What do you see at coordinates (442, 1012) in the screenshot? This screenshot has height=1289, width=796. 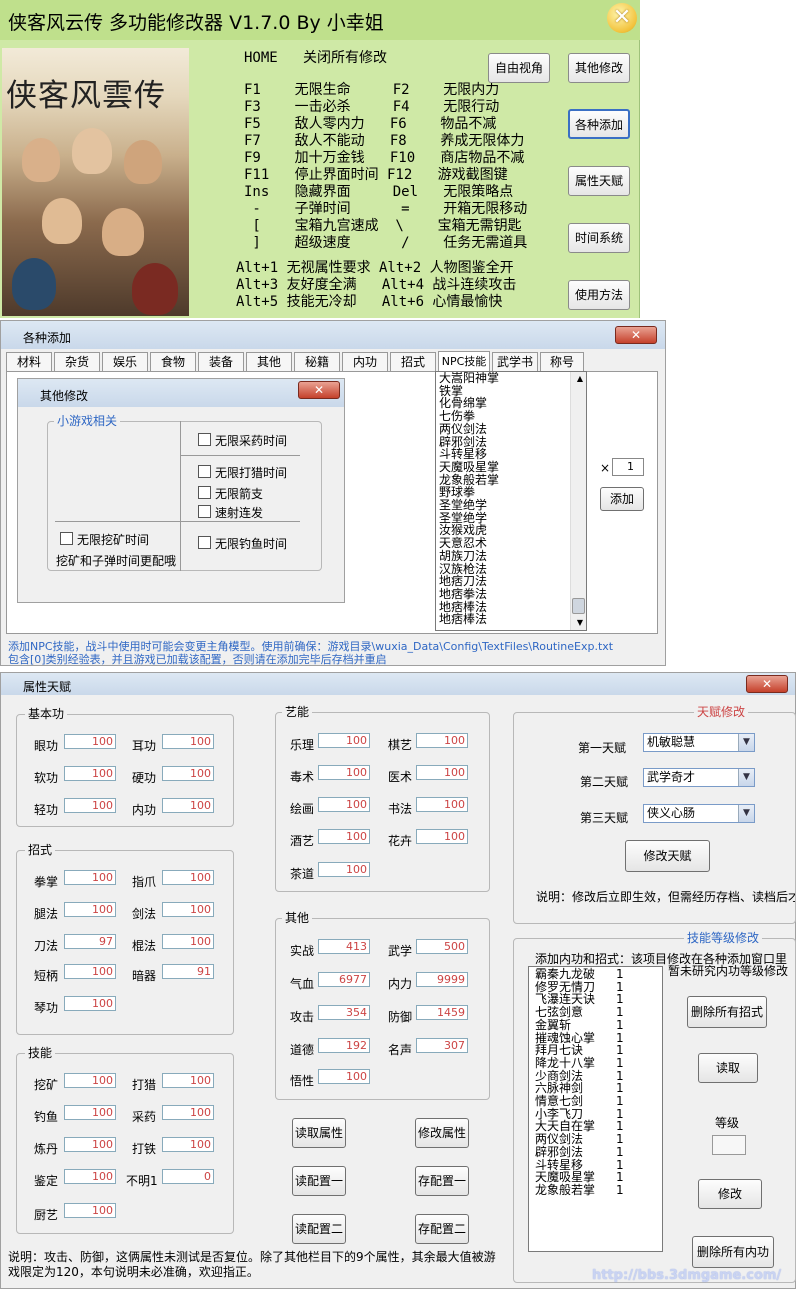 I see `attr-input: 1459` at bounding box center [442, 1012].